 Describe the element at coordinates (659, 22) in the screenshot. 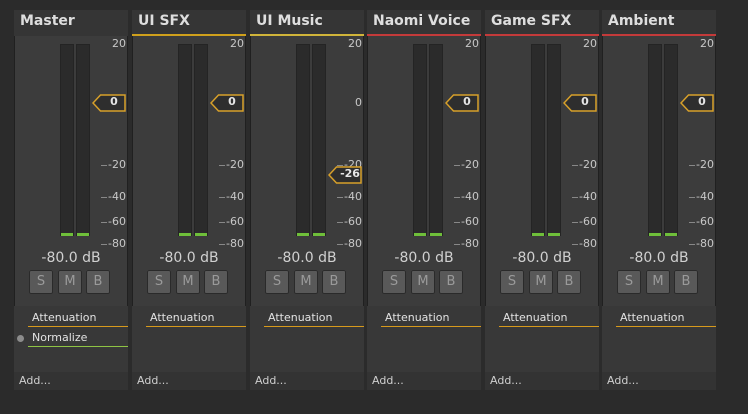

I see `channel-header: Ambient` at that location.